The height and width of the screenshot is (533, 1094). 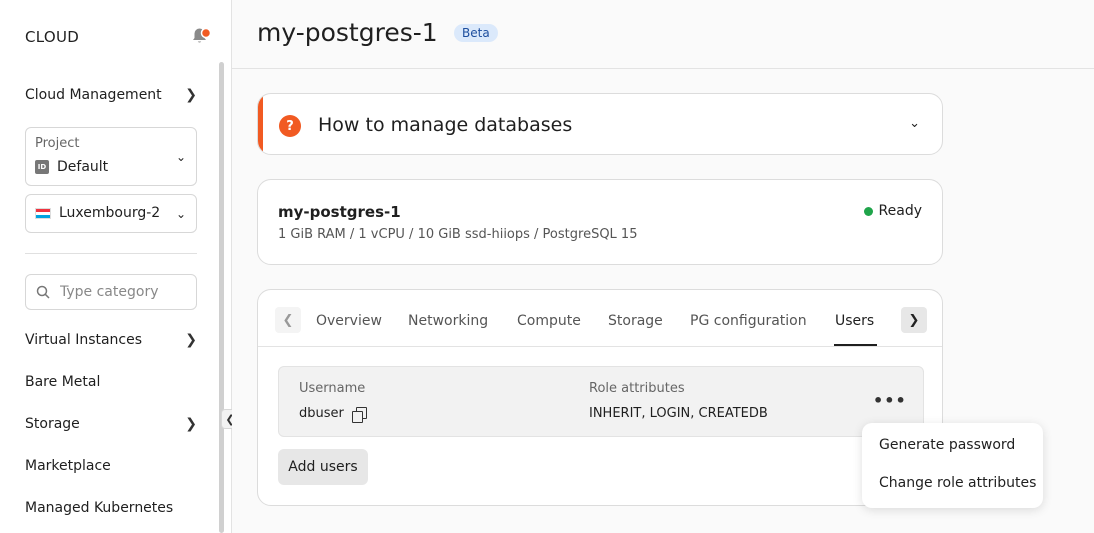 I want to click on tab-scroll-right-button: ❯, so click(x=914, y=320).